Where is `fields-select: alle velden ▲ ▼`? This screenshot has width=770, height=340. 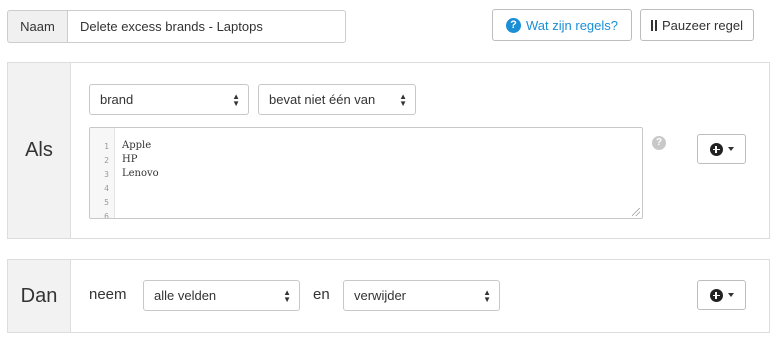 fields-select: alle velden ▲ ▼ is located at coordinates (221, 295).